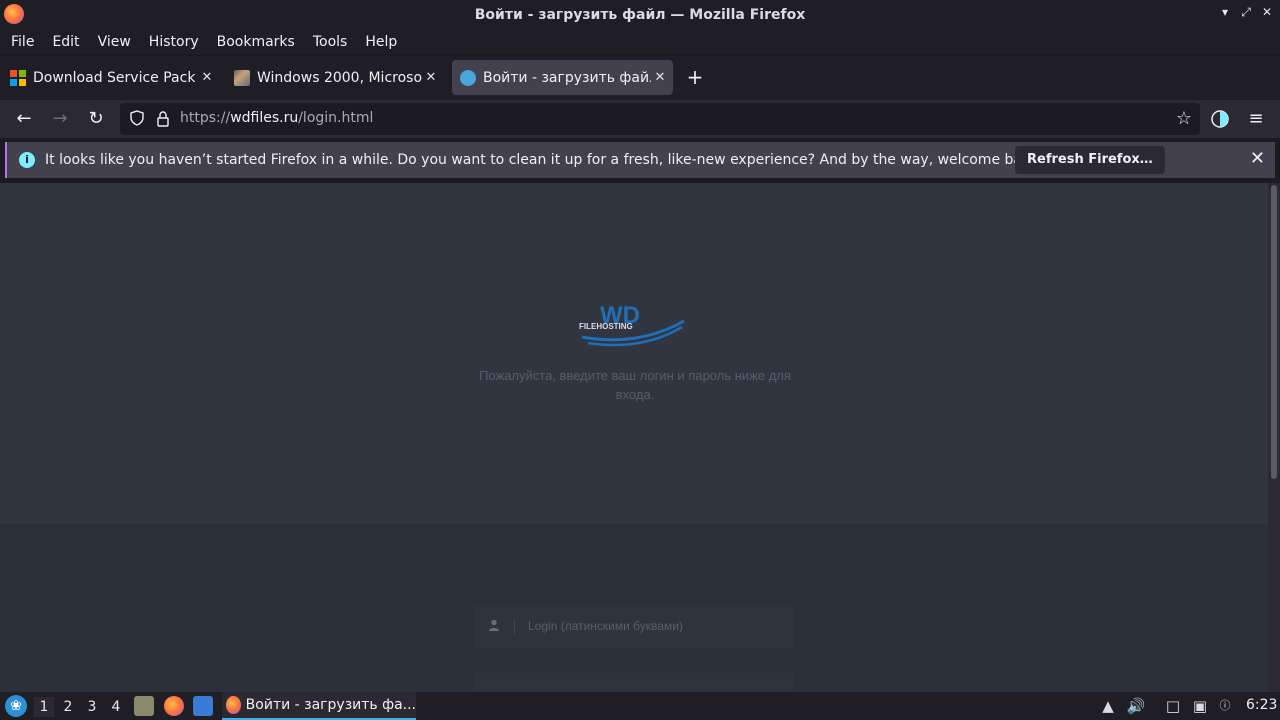  What do you see at coordinates (24, 119) in the screenshot?
I see `back-button: ←` at bounding box center [24, 119].